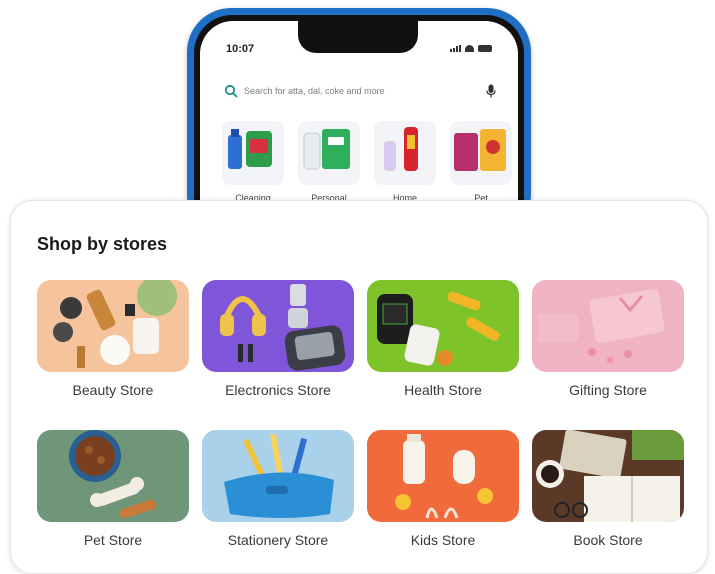  I want to click on store-electronics: Electronics Store, so click(278, 339).